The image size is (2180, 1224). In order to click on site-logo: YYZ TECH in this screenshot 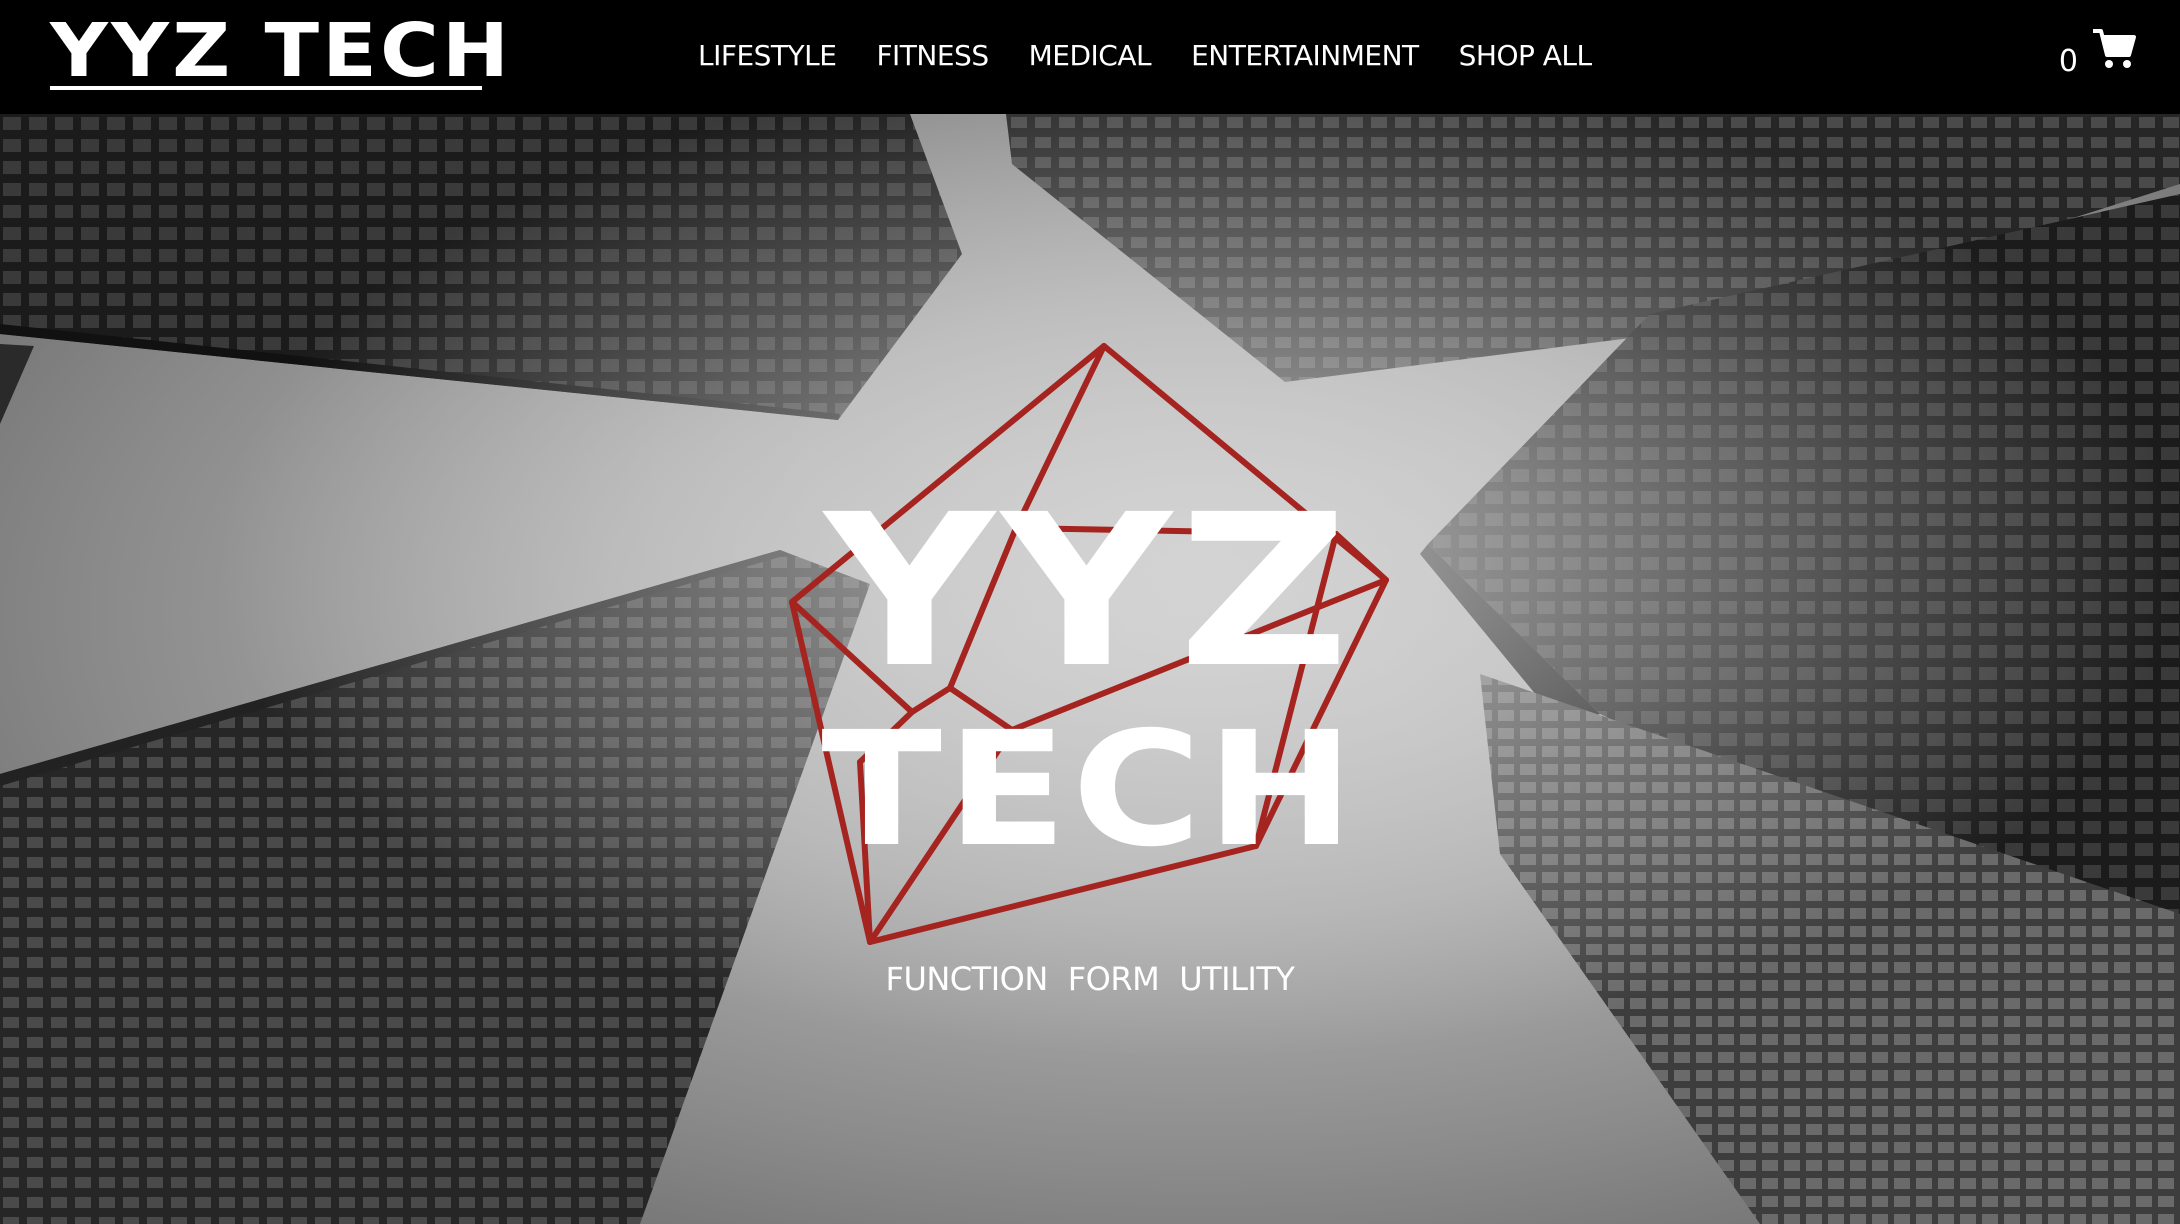, I will do `click(281, 51)`.